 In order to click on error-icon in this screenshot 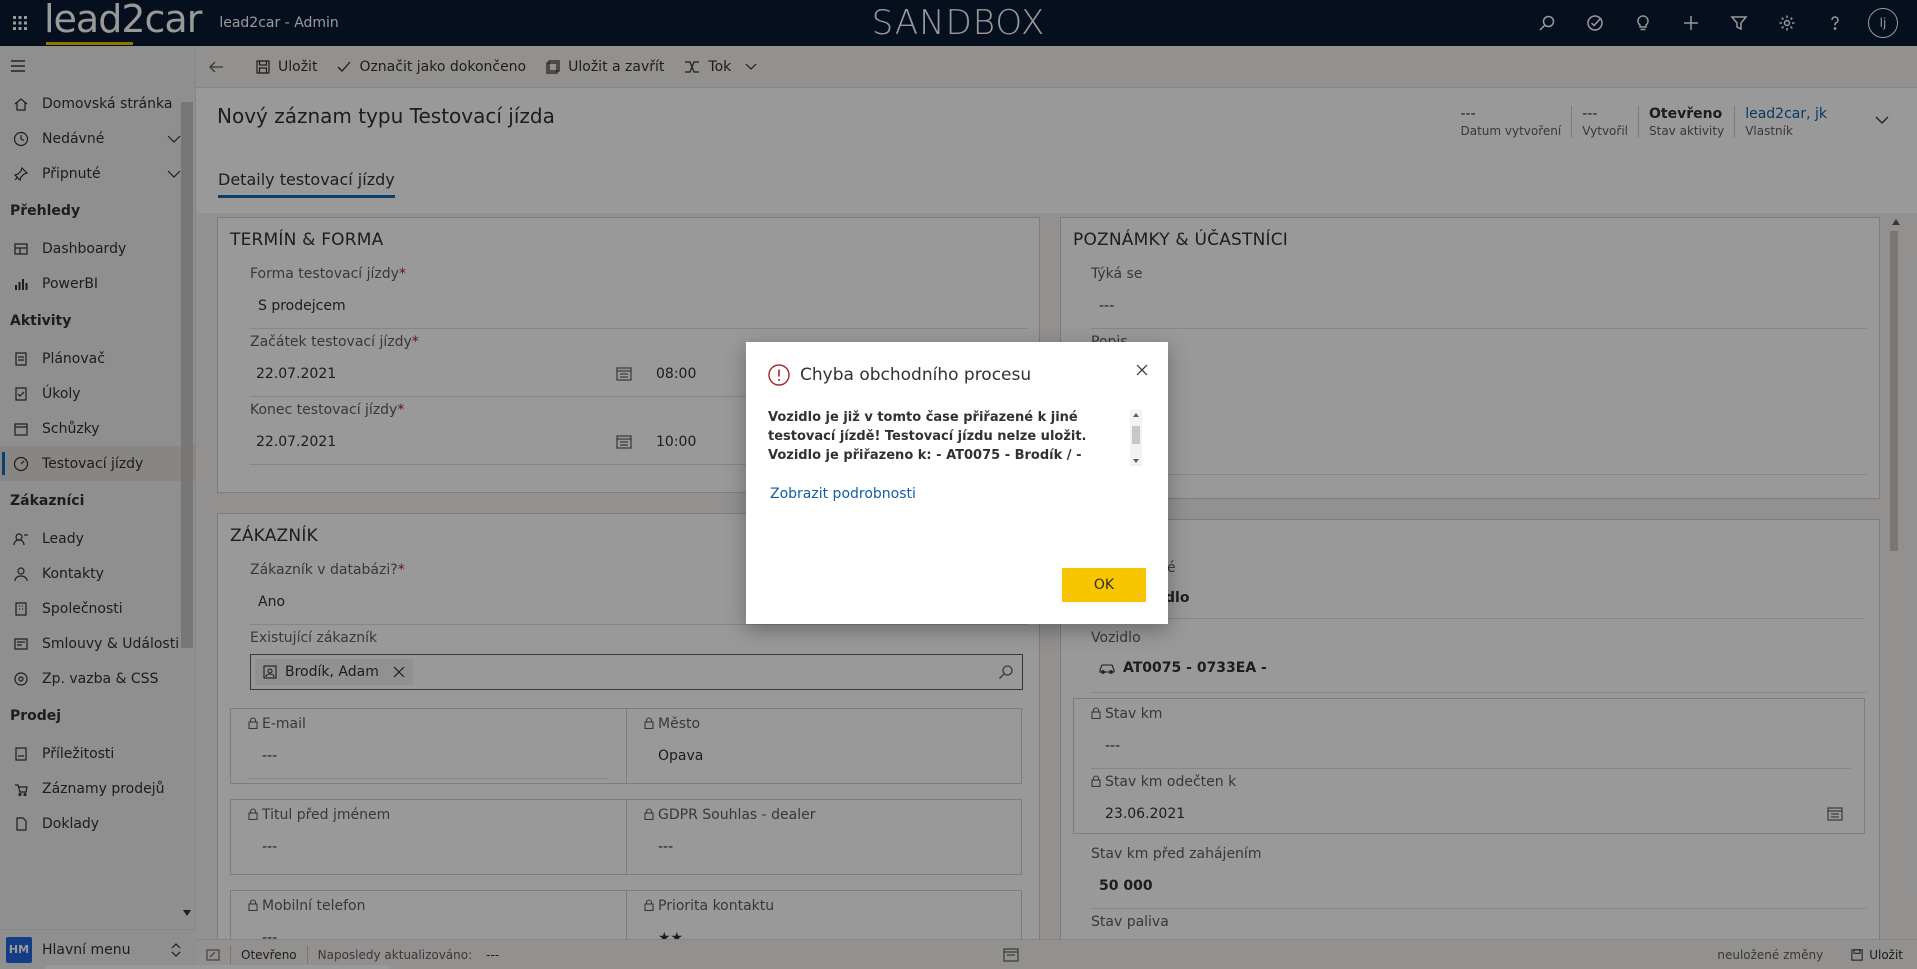, I will do `click(779, 375)`.